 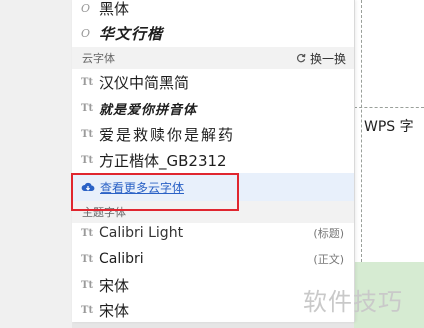 I want to click on margin-guide-horizontal, so click(x=389, y=107).